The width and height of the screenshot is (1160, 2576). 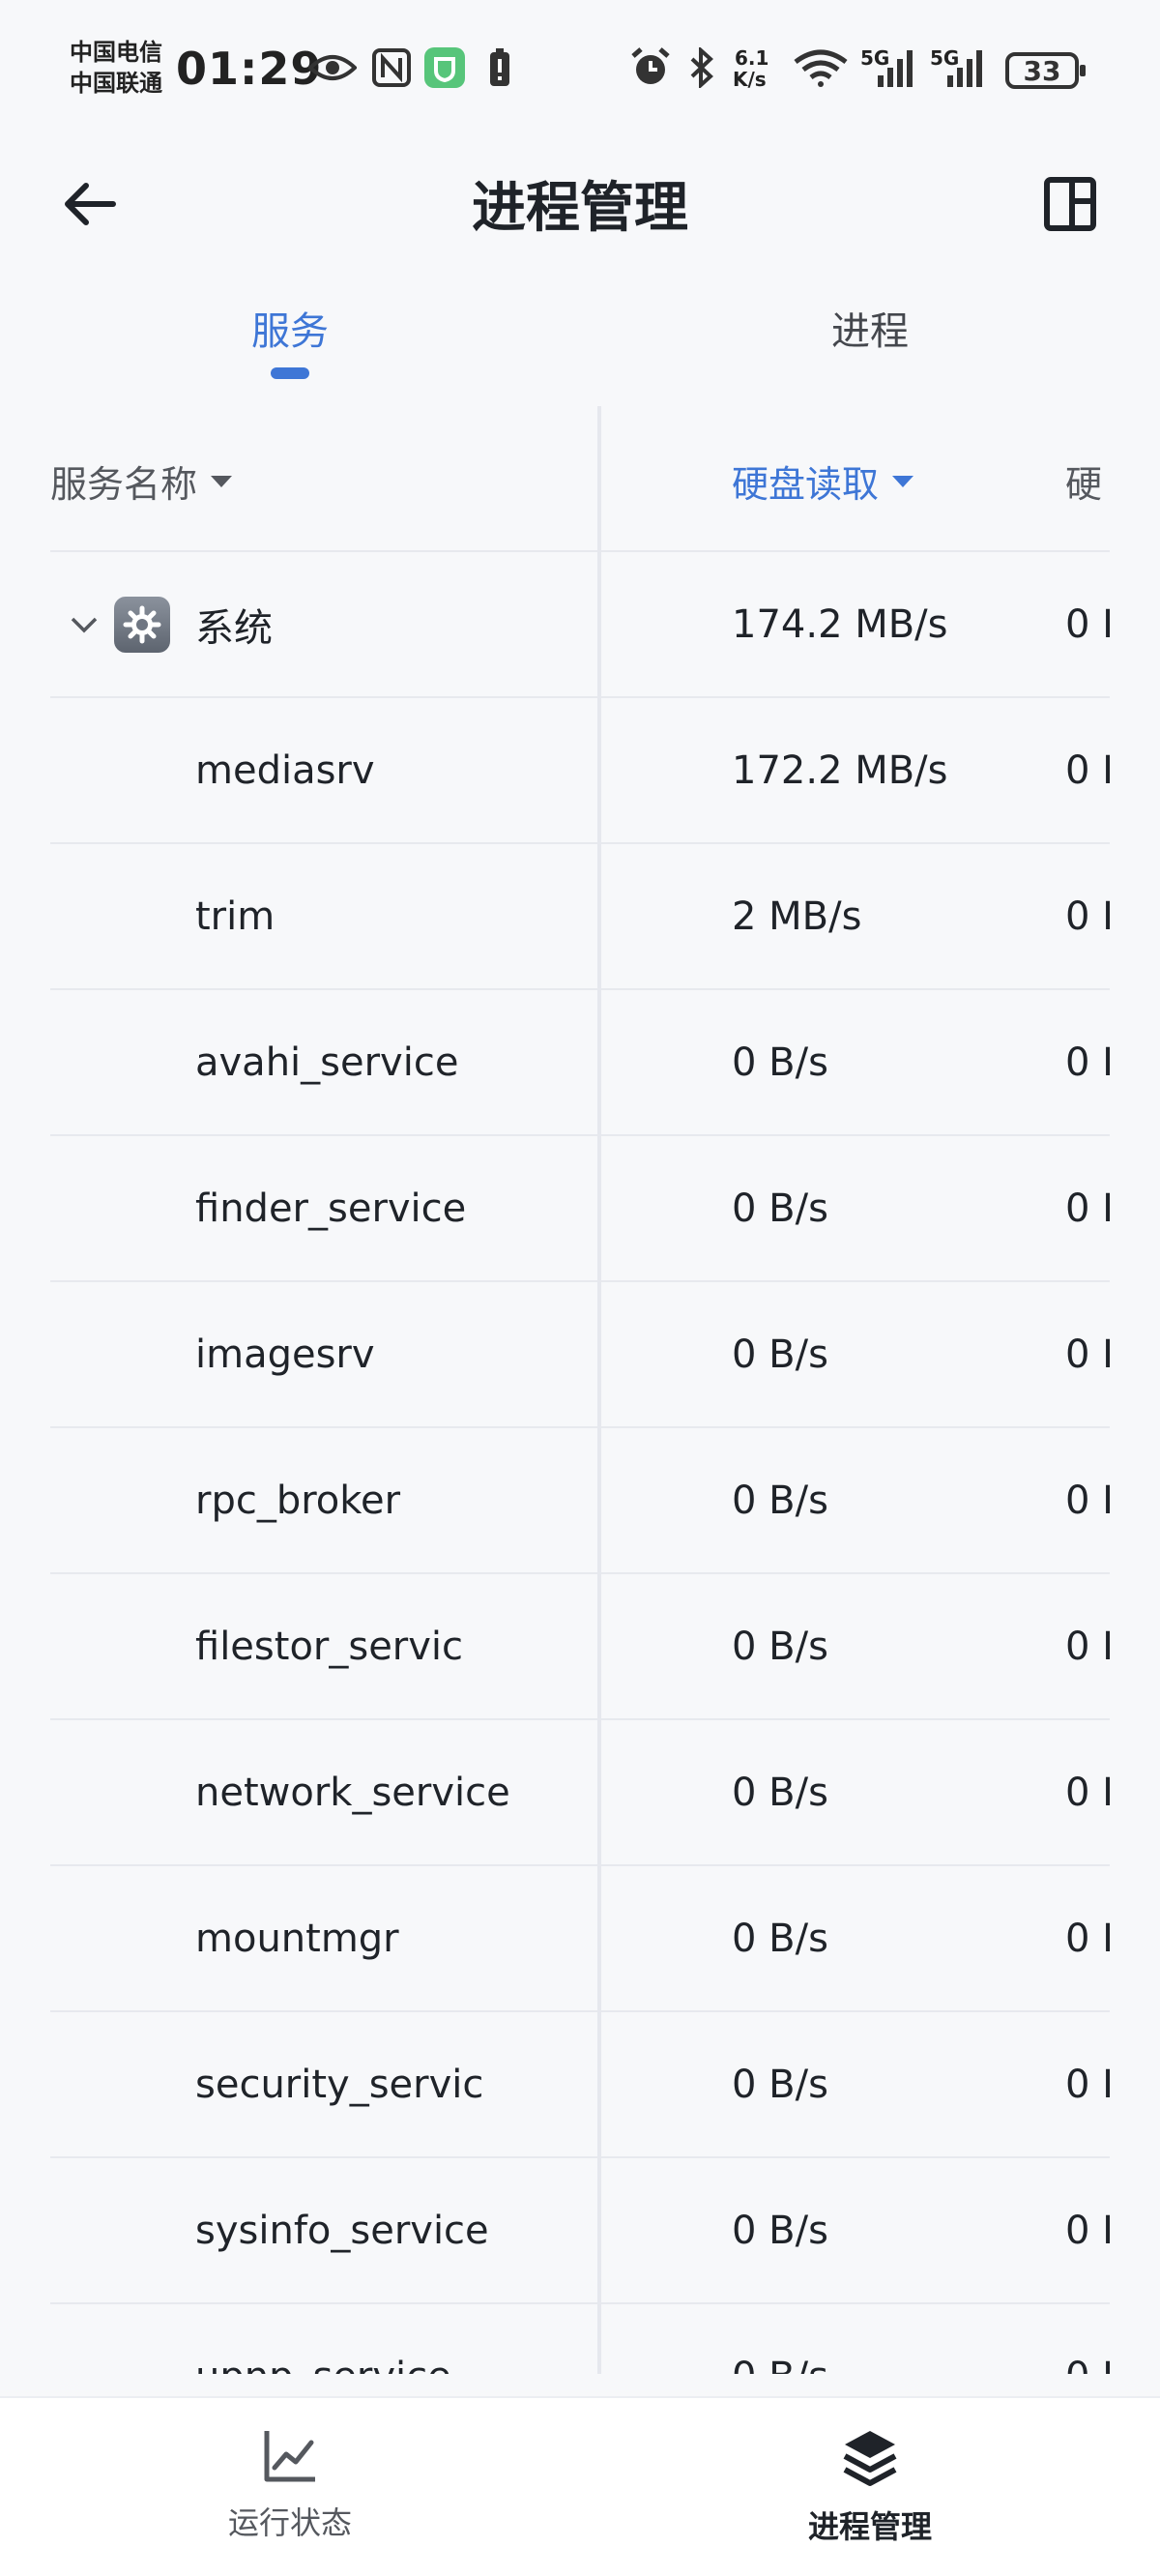 I want to click on app-header: 进程管理, so click(x=580, y=198).